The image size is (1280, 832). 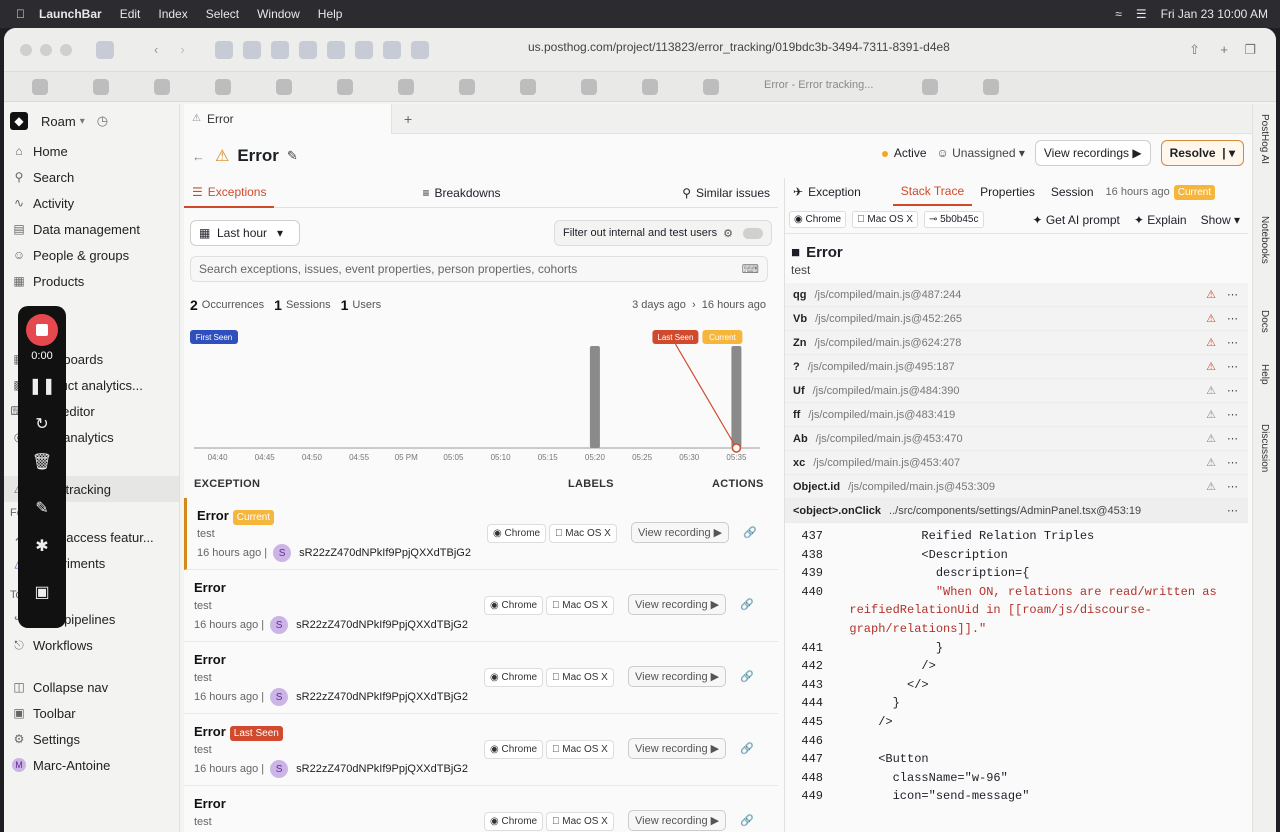 What do you see at coordinates (42, 330) in the screenshot?
I see `stop-recording-button` at bounding box center [42, 330].